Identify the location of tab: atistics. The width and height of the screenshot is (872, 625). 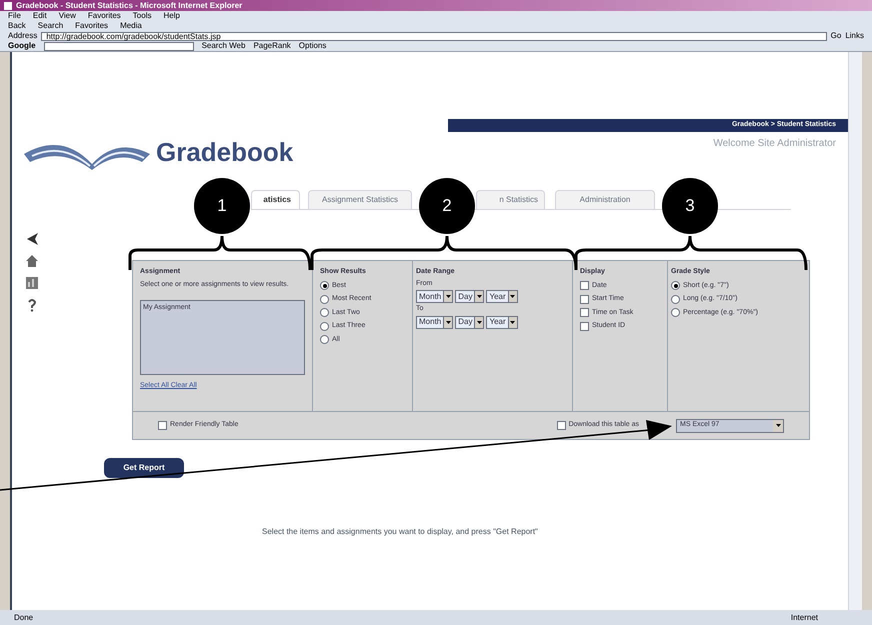
(275, 199).